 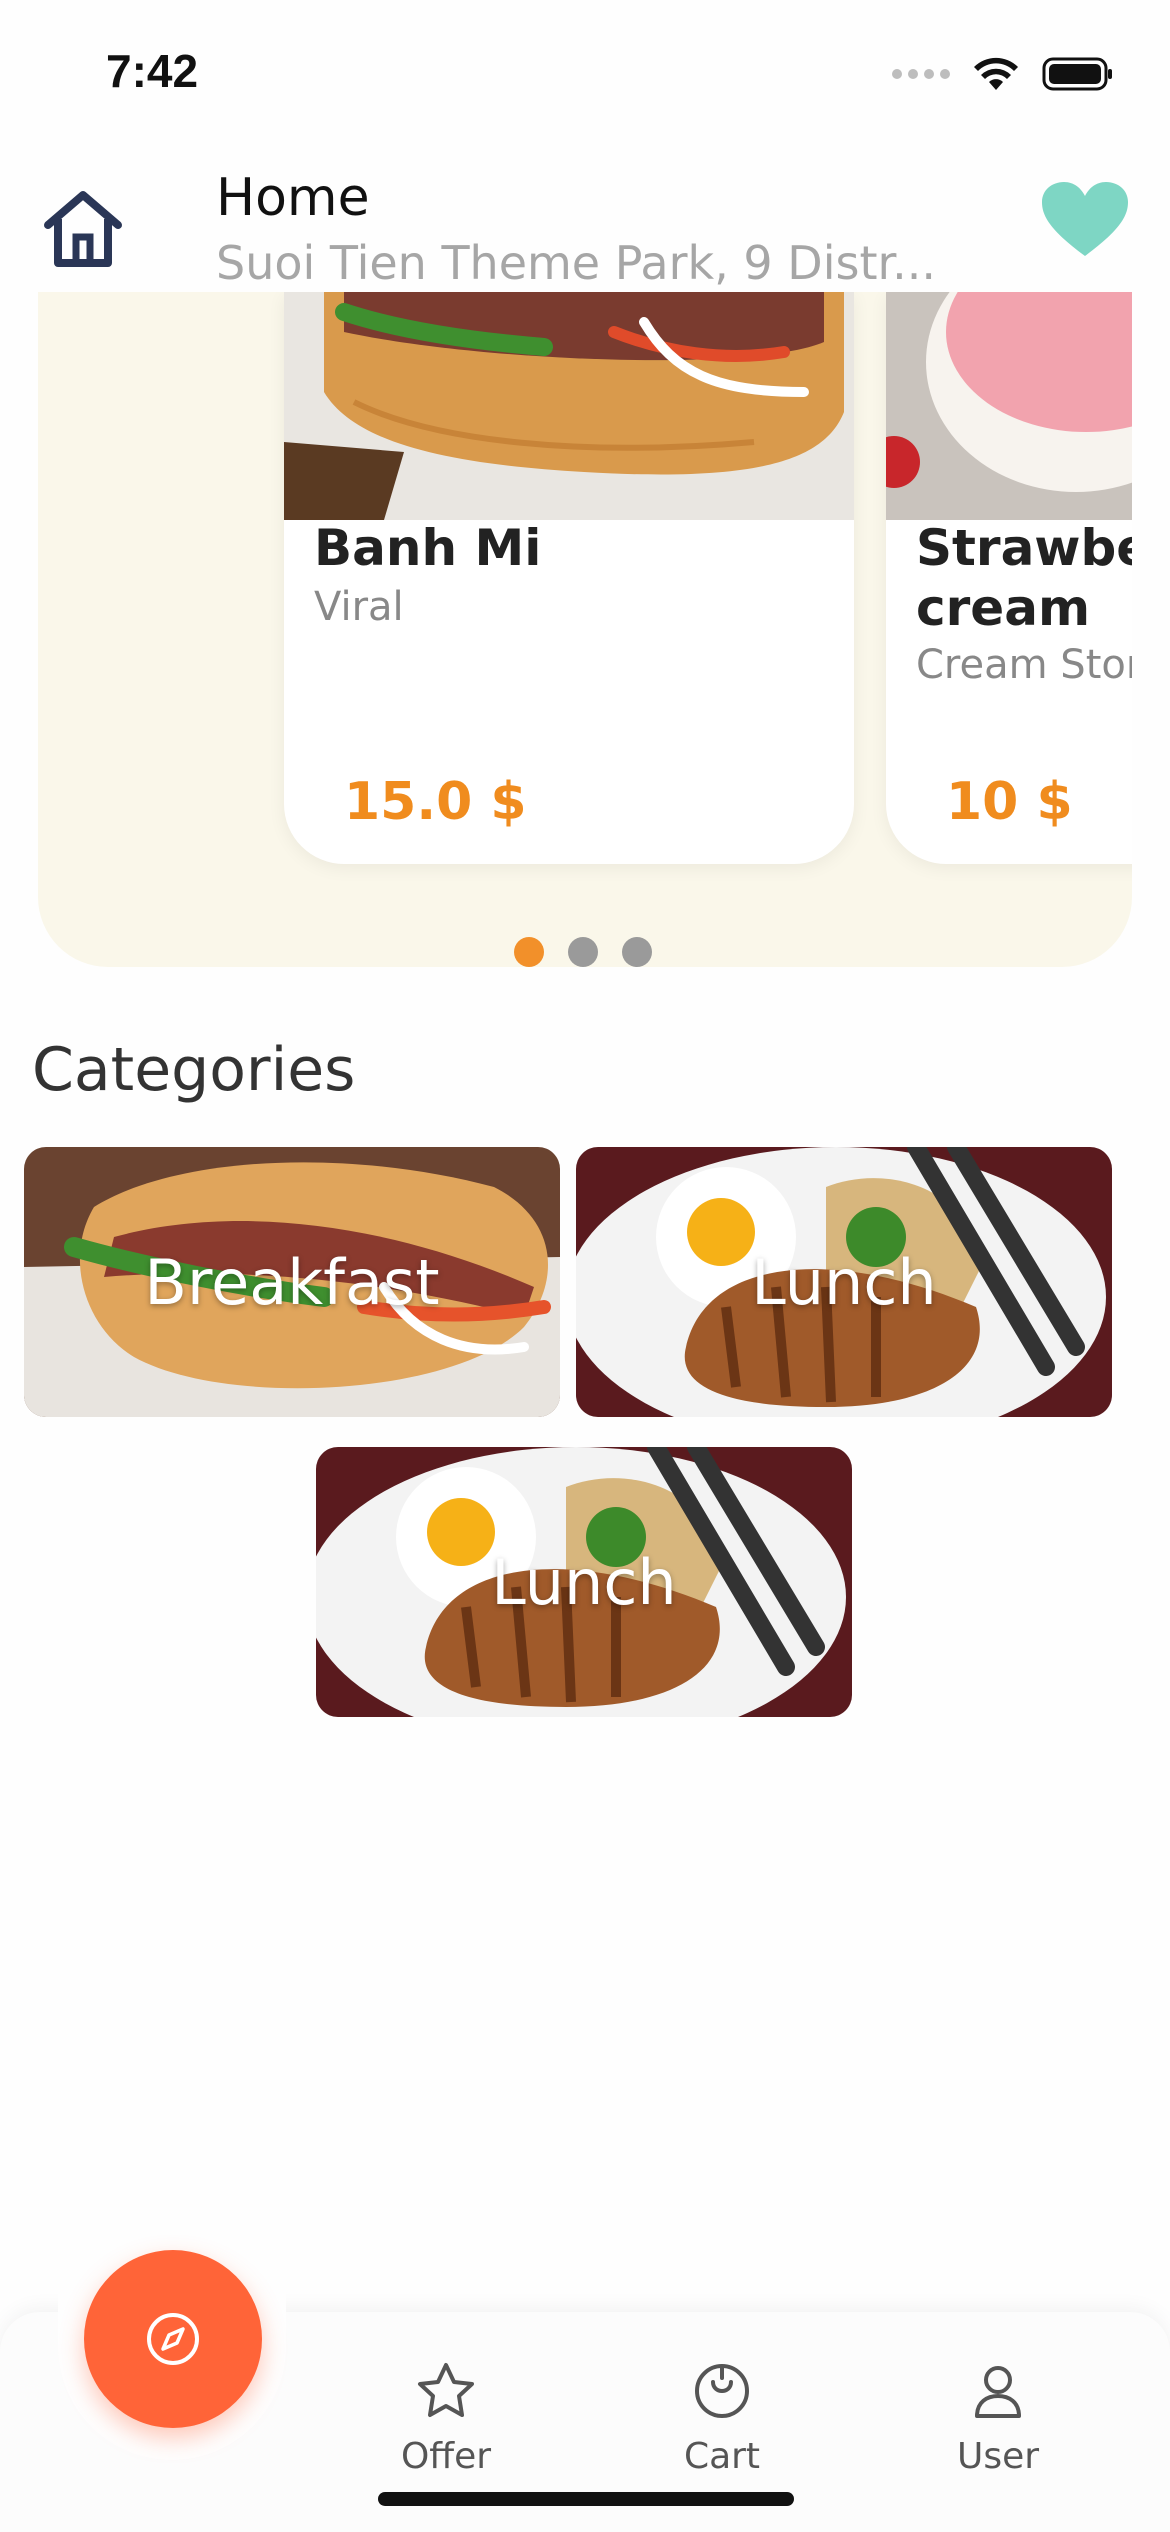 What do you see at coordinates (152, 71) in the screenshot?
I see `status-time: 7:42` at bounding box center [152, 71].